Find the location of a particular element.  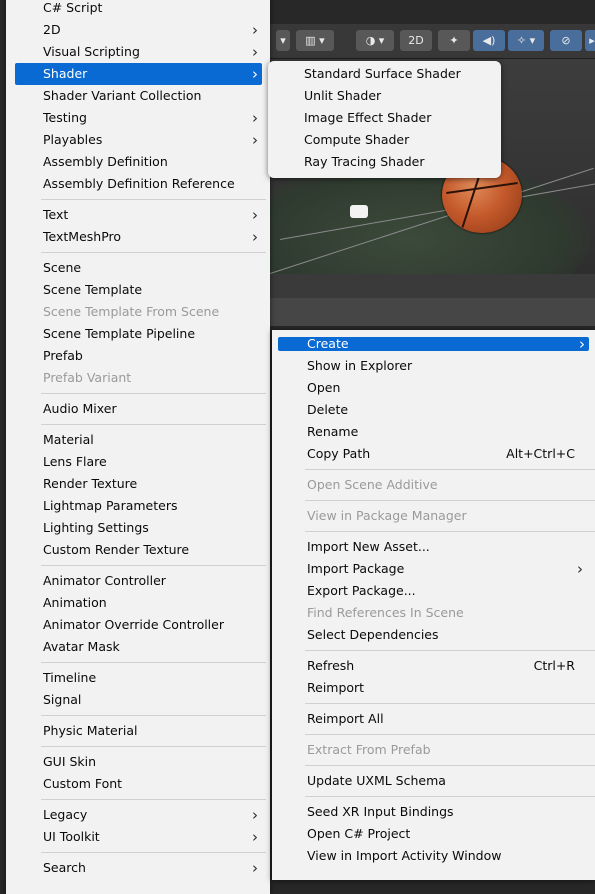

menu-item-rename: Rename is located at coordinates (433, 432).